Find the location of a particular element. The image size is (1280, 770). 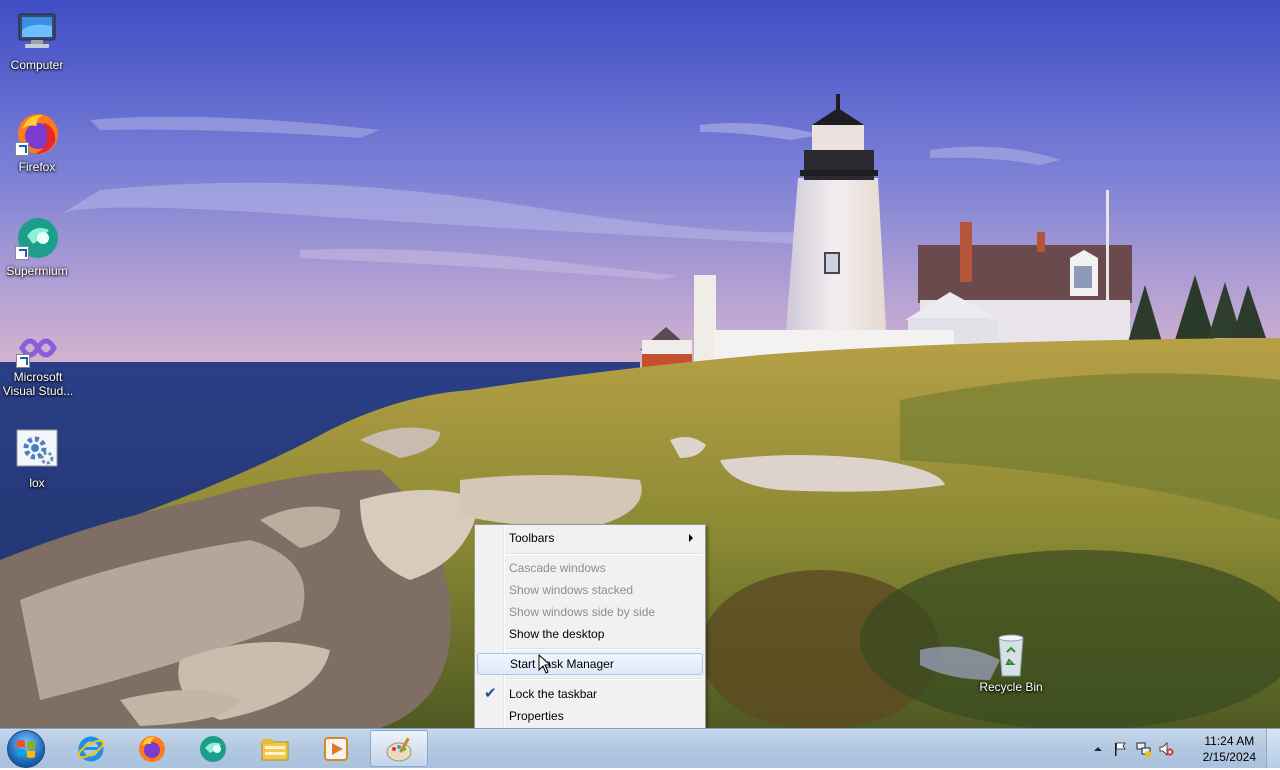

menu-item-toolbars: Toolbars is located at coordinates (590, 538).